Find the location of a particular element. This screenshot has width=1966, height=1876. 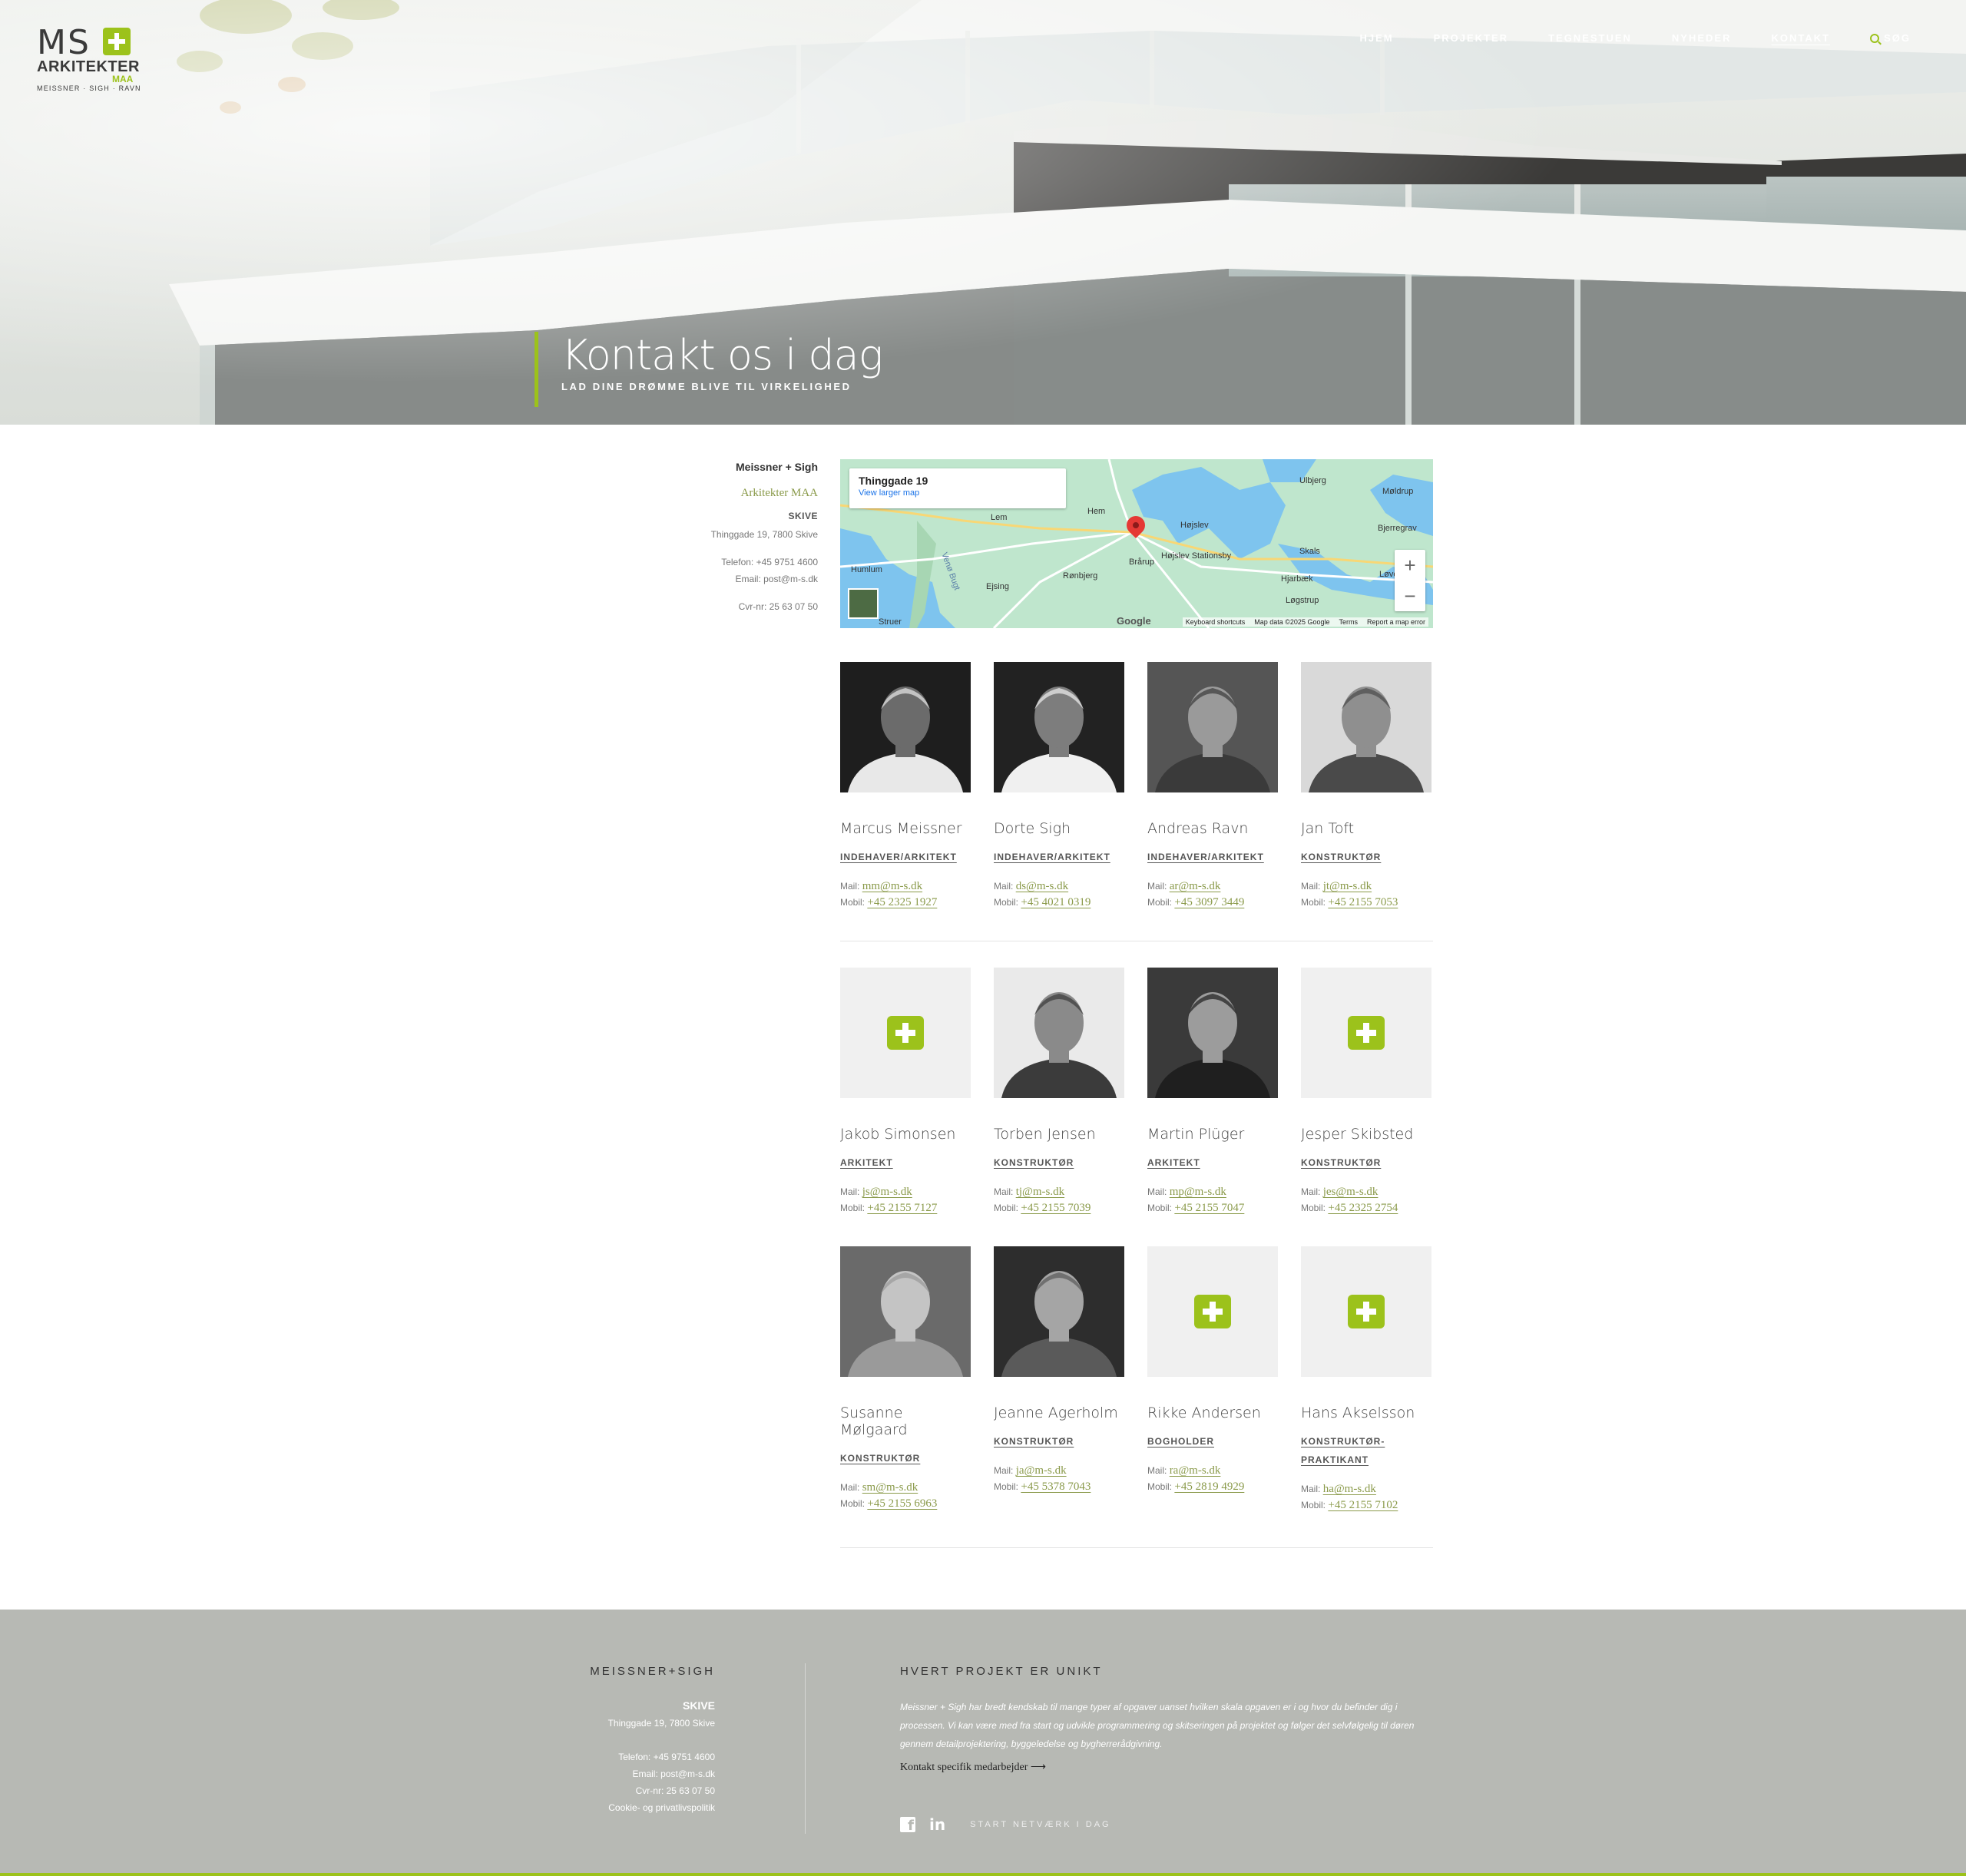

staff-mobile-link: +45 4021 0319 is located at coordinates (1056, 902).